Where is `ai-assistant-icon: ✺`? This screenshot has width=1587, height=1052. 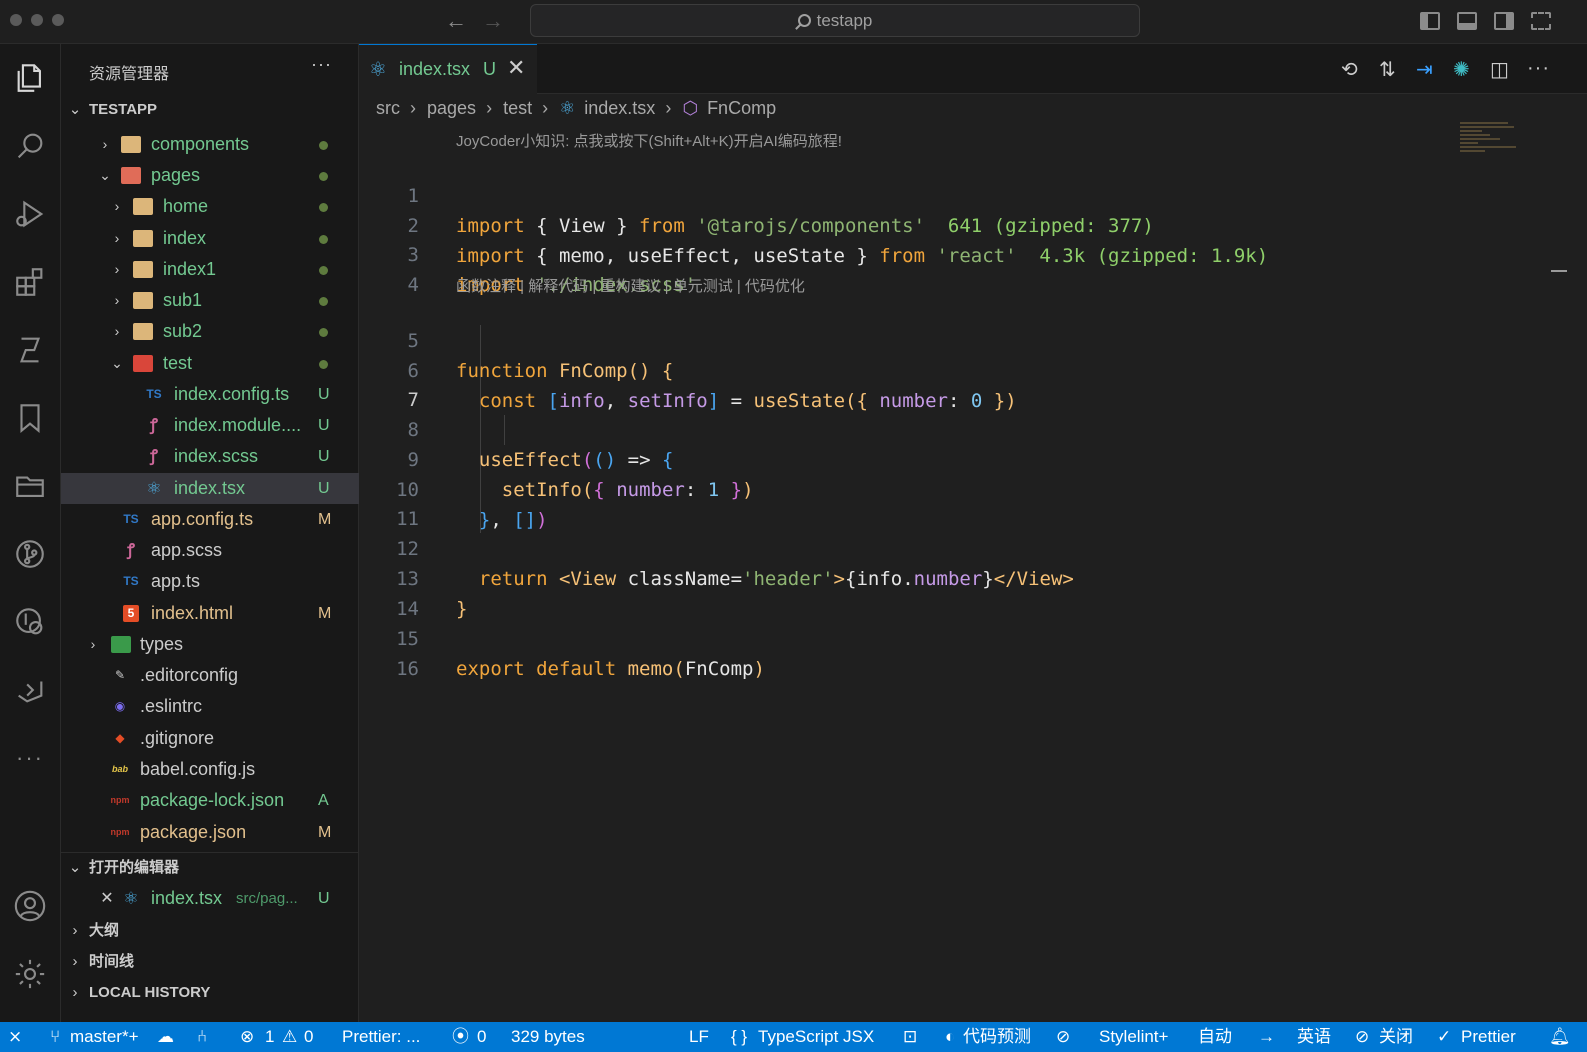
ai-assistant-icon: ✺ is located at coordinates (1461, 69).